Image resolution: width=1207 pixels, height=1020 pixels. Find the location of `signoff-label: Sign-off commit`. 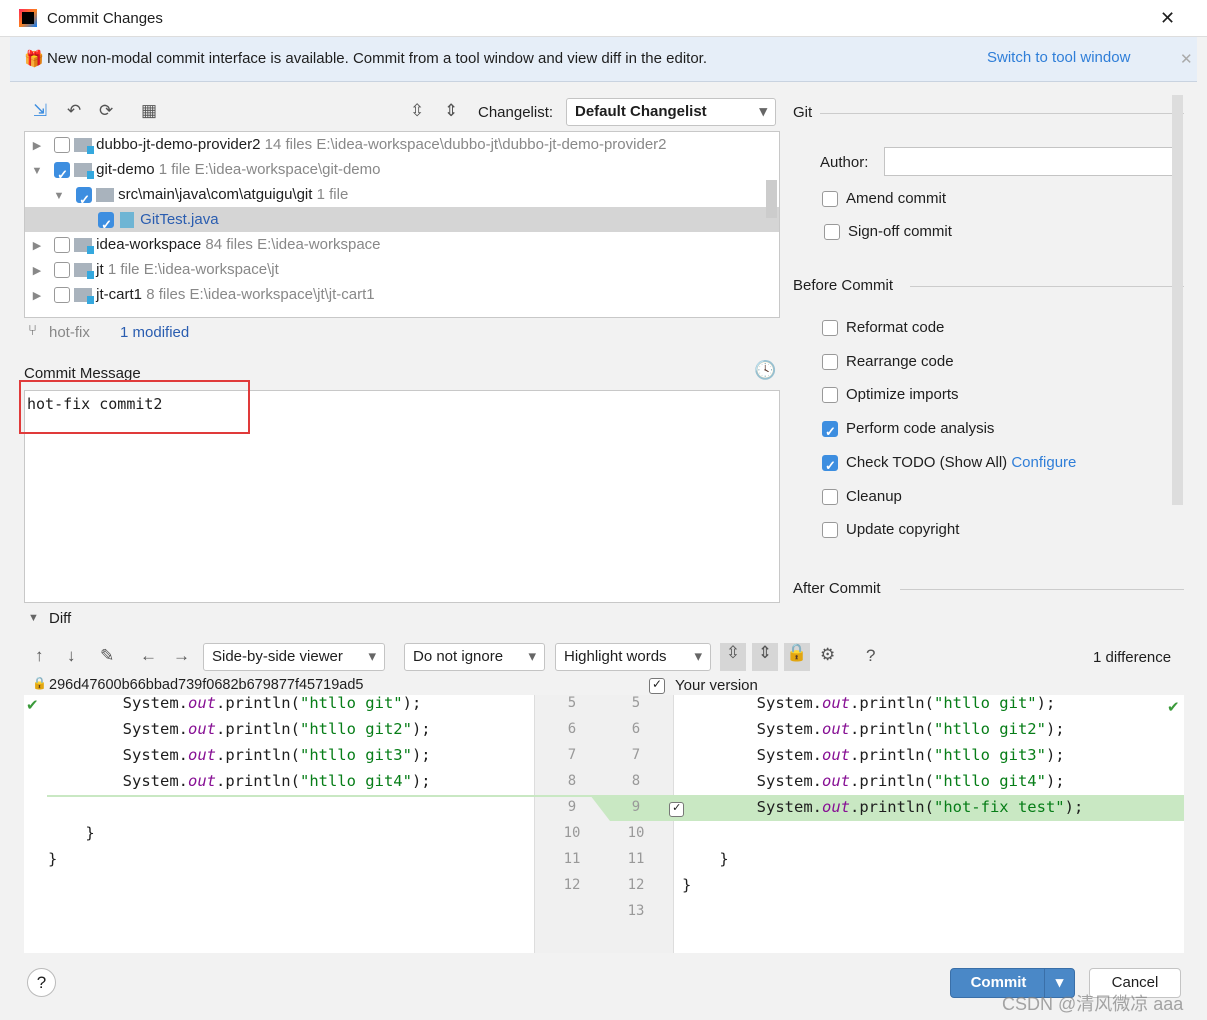

signoff-label: Sign-off commit is located at coordinates (900, 231).